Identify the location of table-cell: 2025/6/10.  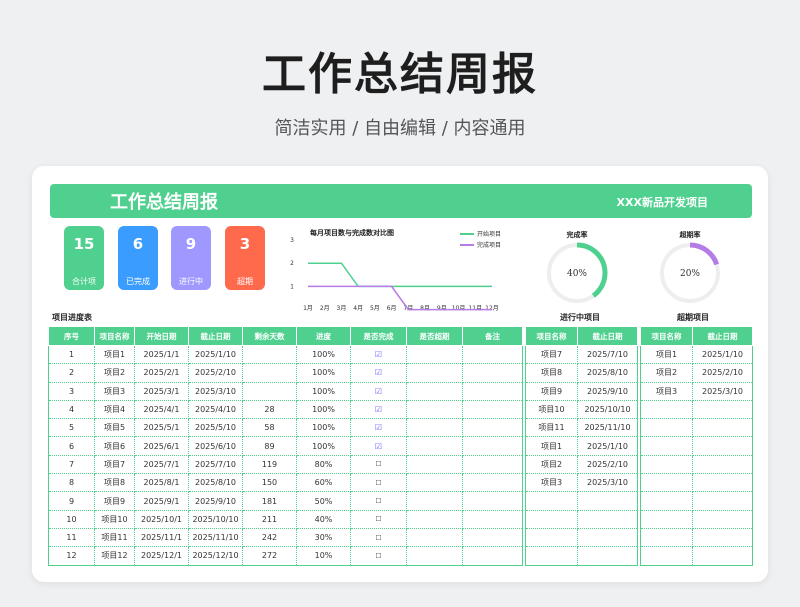
(215, 446).